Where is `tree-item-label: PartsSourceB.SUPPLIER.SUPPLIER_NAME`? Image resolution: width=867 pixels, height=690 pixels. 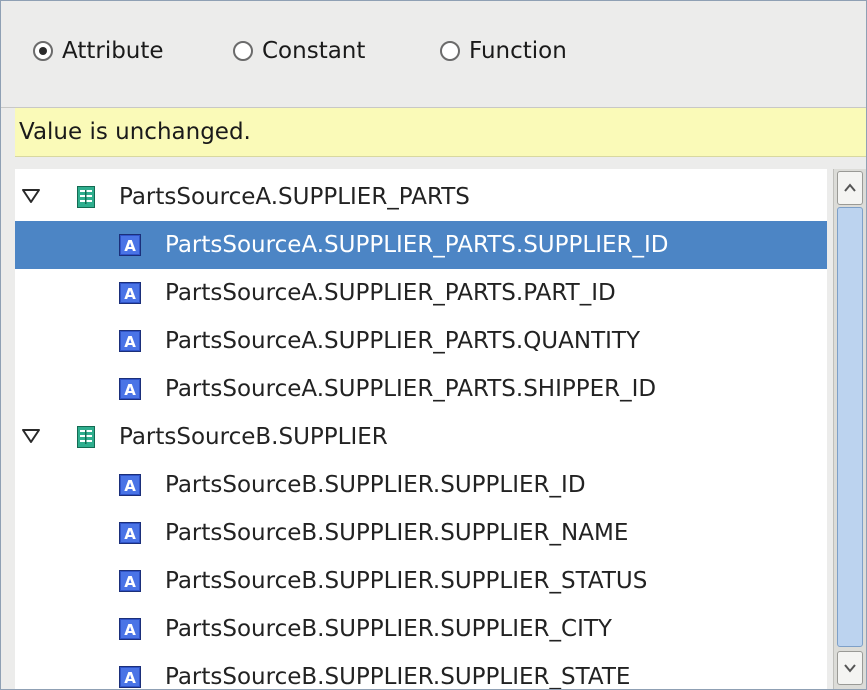
tree-item-label: PartsSourceB.SUPPLIER.SUPPLIER_NAME is located at coordinates (397, 533).